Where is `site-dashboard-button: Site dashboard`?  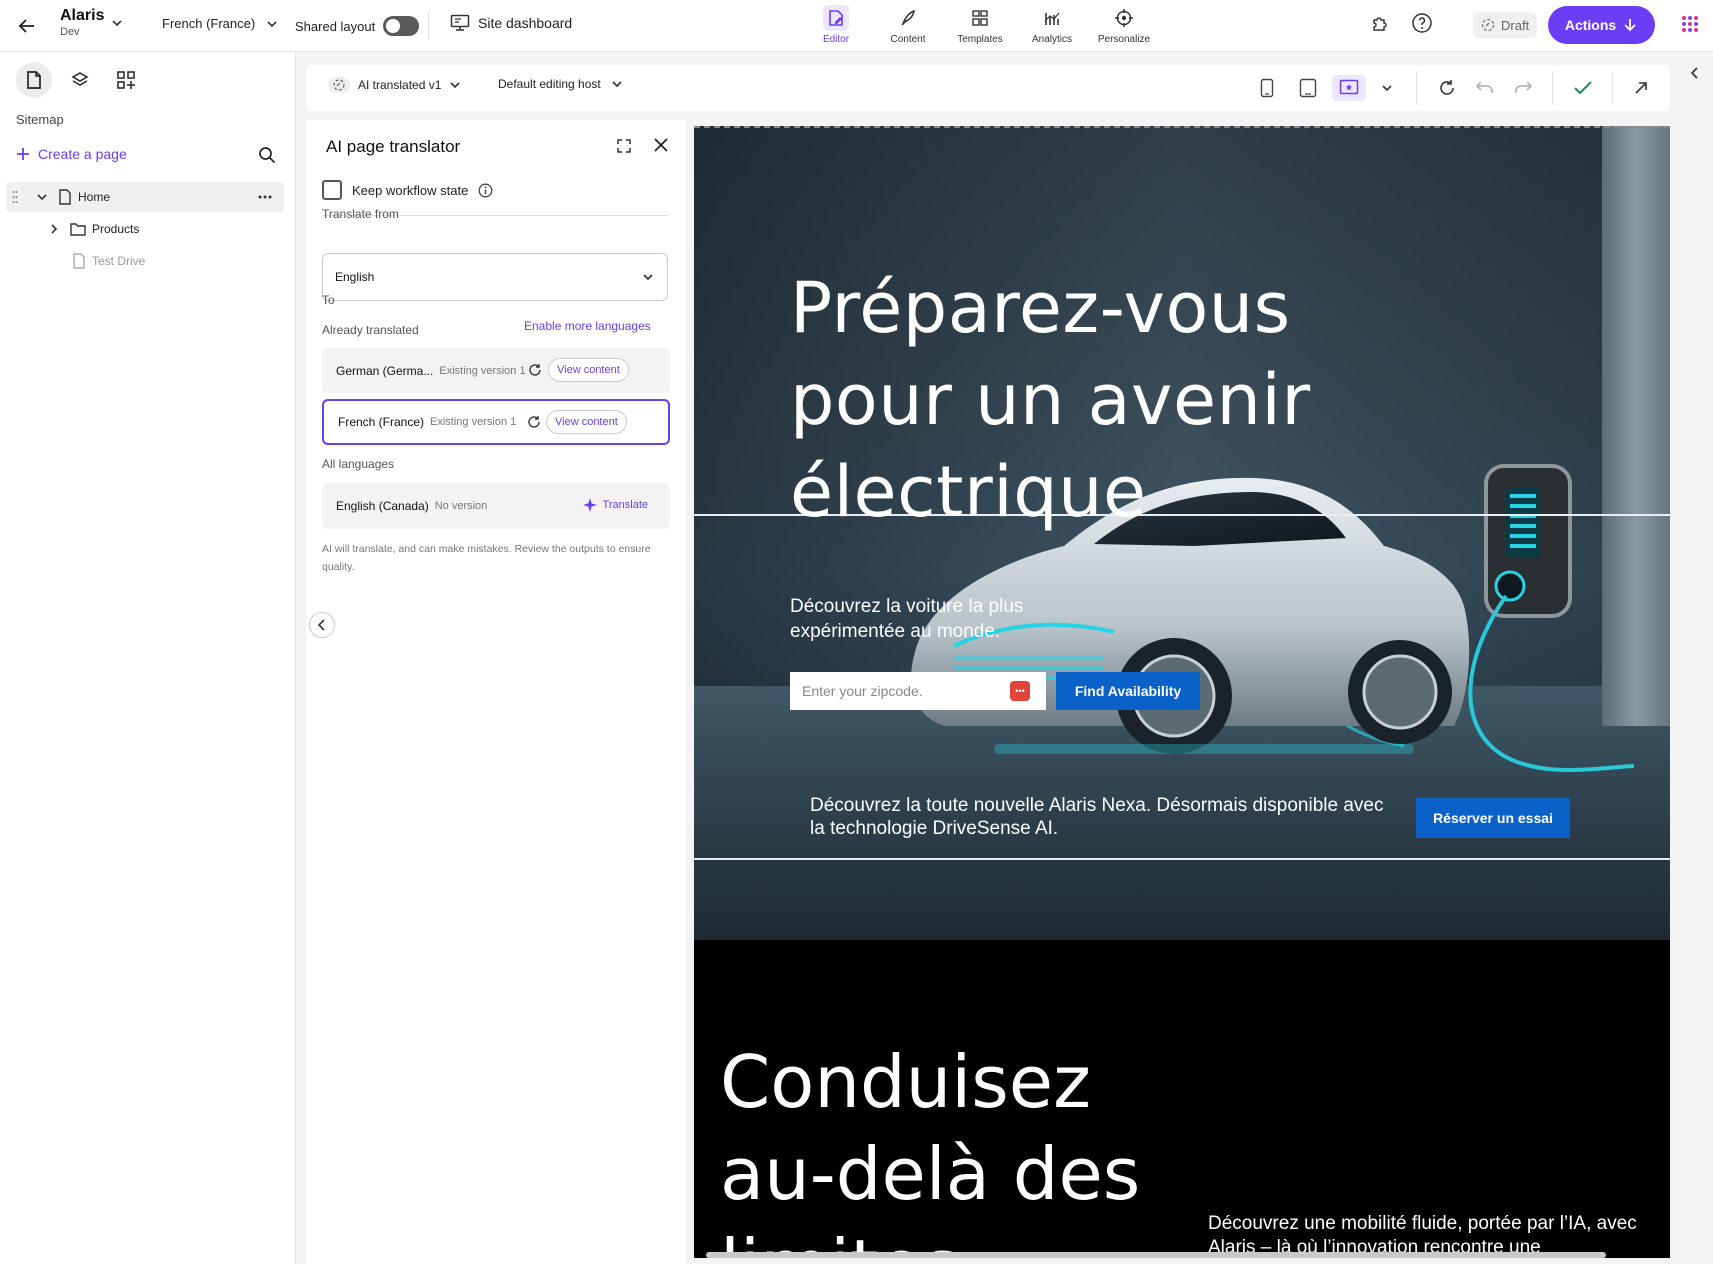
site-dashboard-button: Site dashboard is located at coordinates (511, 23).